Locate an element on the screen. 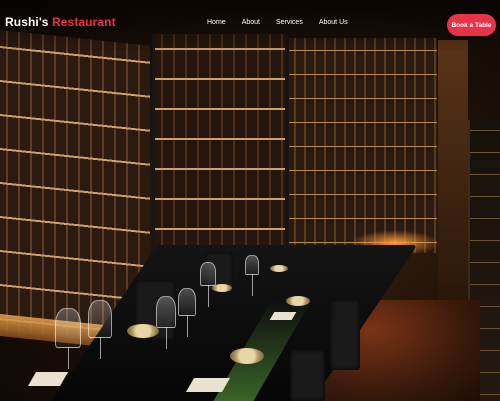 Image resolution: width=500 pixels, height=401 pixels. book-table-button: Book a Table is located at coordinates (471, 25).